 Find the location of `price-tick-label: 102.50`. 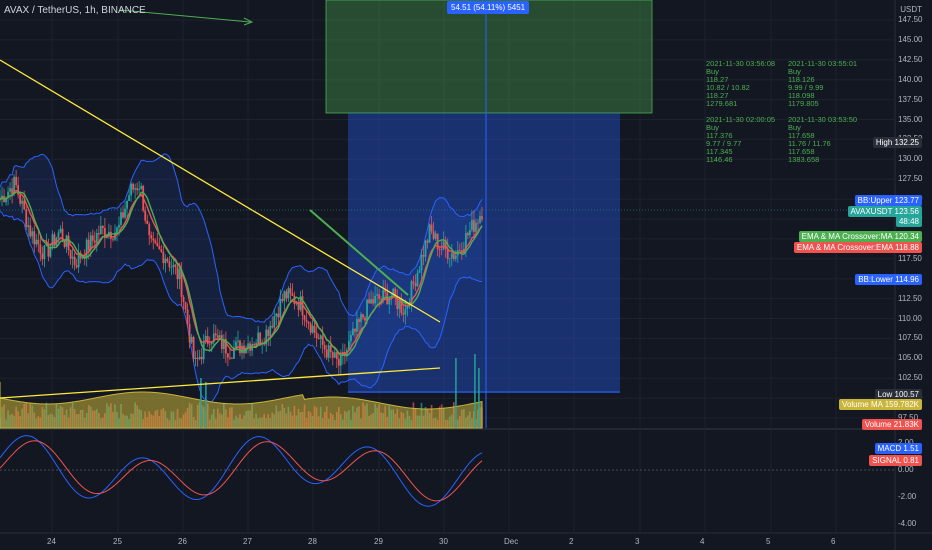

price-tick-label: 102.50 is located at coordinates (910, 378).